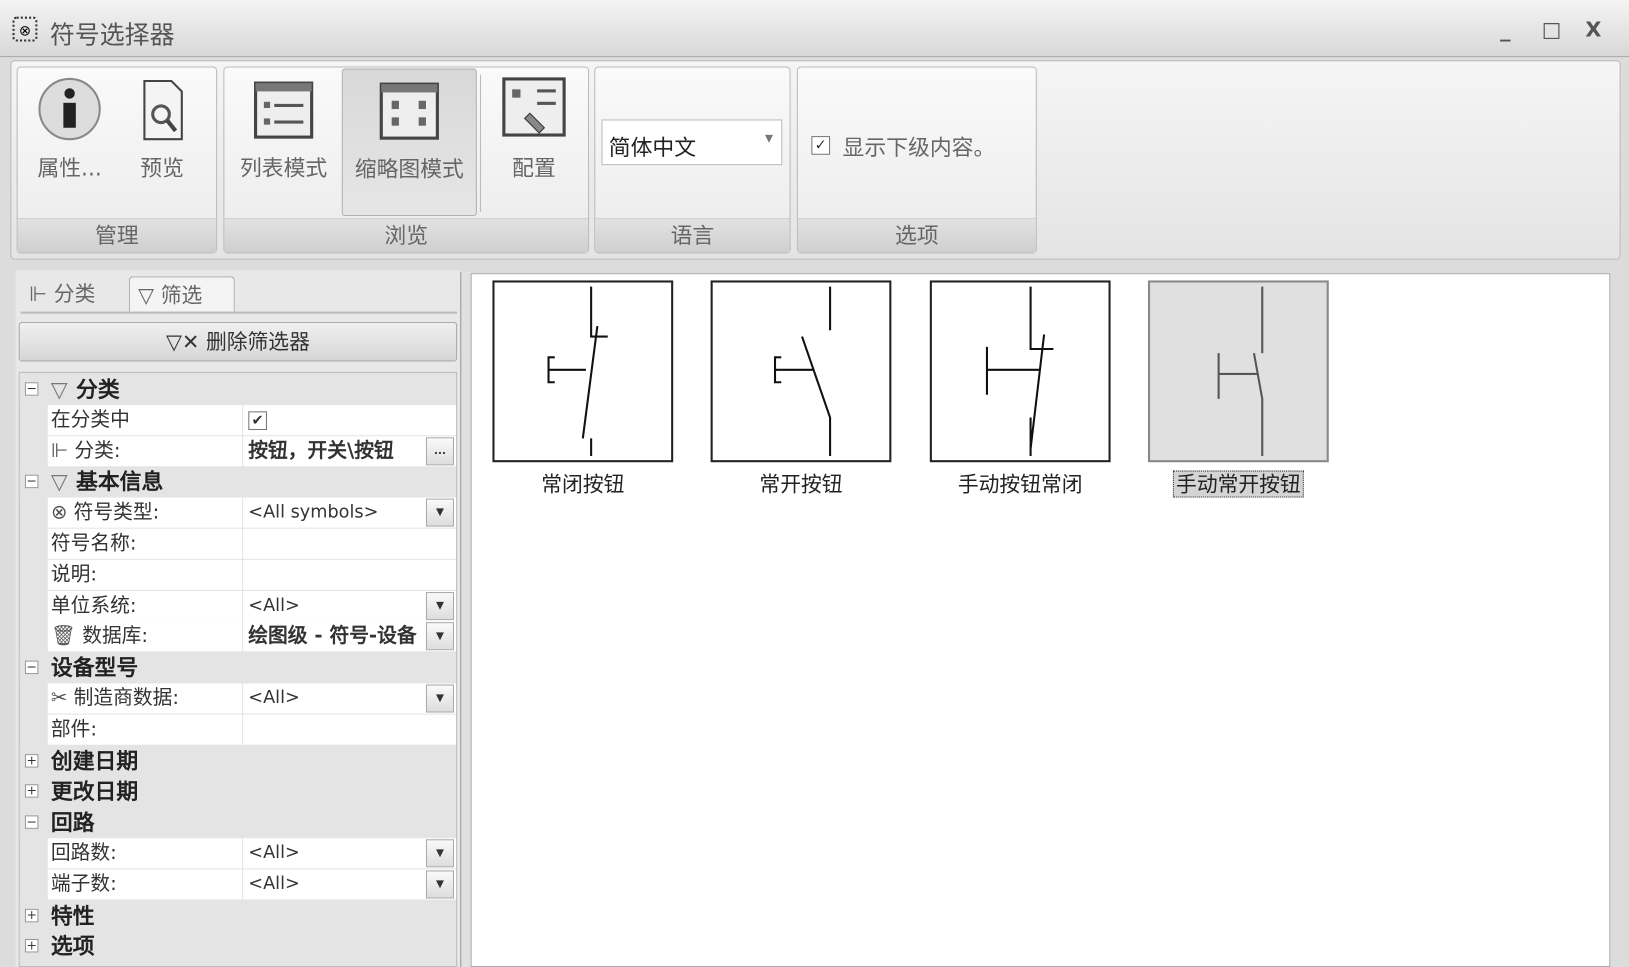  What do you see at coordinates (768, 138) in the screenshot?
I see `chevron-down-icon: ▼` at bounding box center [768, 138].